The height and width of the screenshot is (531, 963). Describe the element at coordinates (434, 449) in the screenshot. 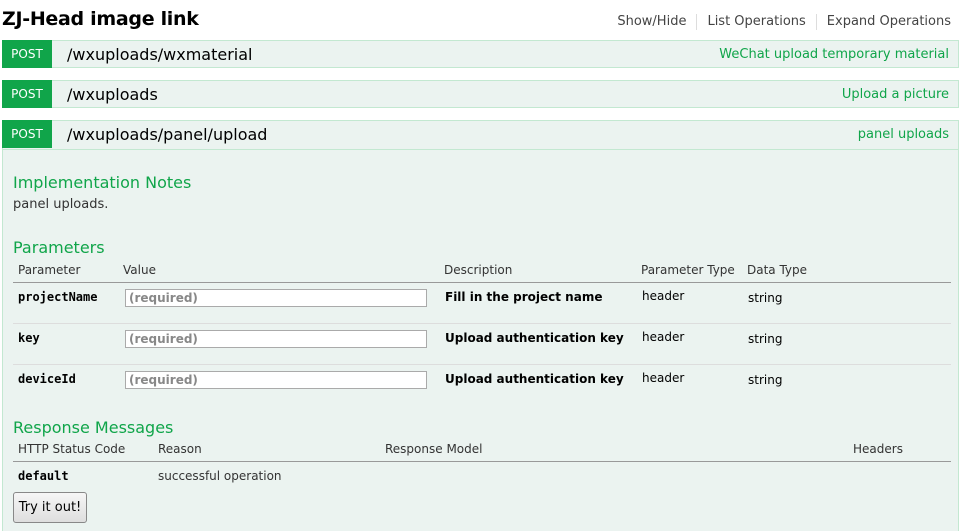

I see `col-response-model: Response Model` at that location.